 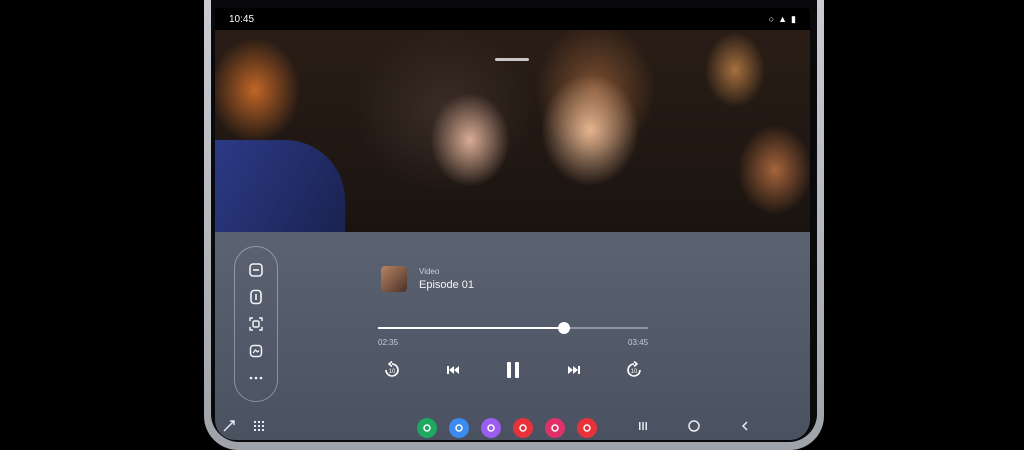 I want to click on time-total: 03:45, so click(x=638, y=342).